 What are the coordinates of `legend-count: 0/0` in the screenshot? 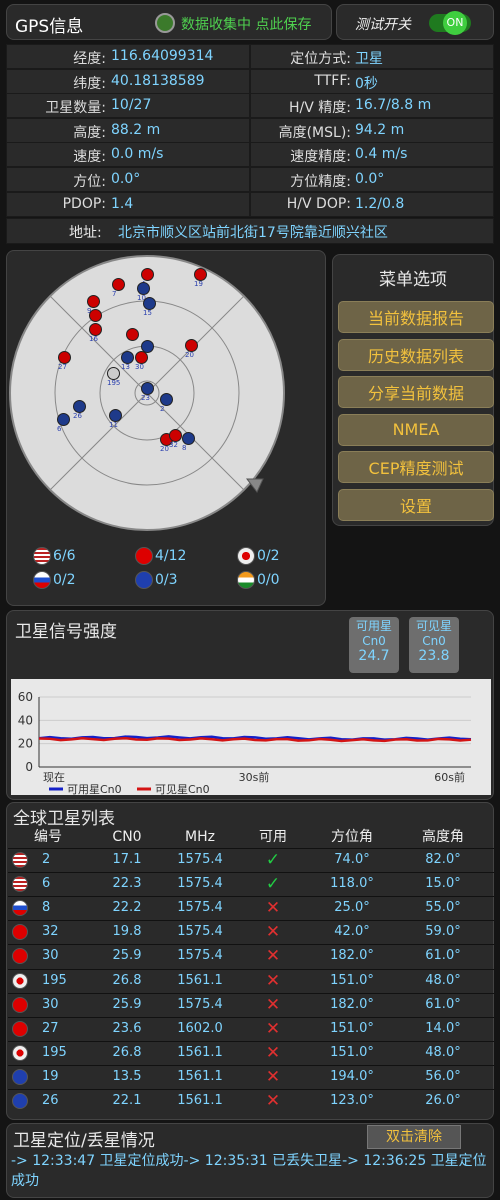 It's located at (268, 580).